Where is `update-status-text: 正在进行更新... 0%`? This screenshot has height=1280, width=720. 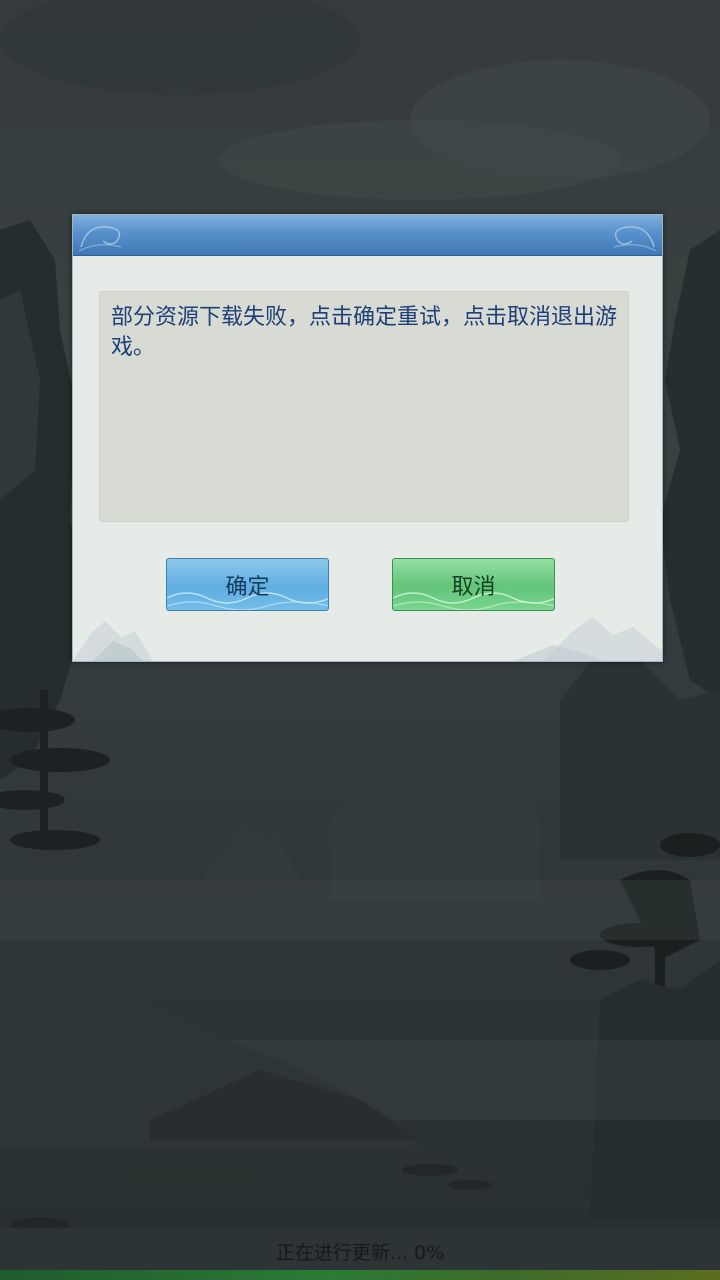 update-status-text: 正在进行更新... 0% is located at coordinates (360, 1253).